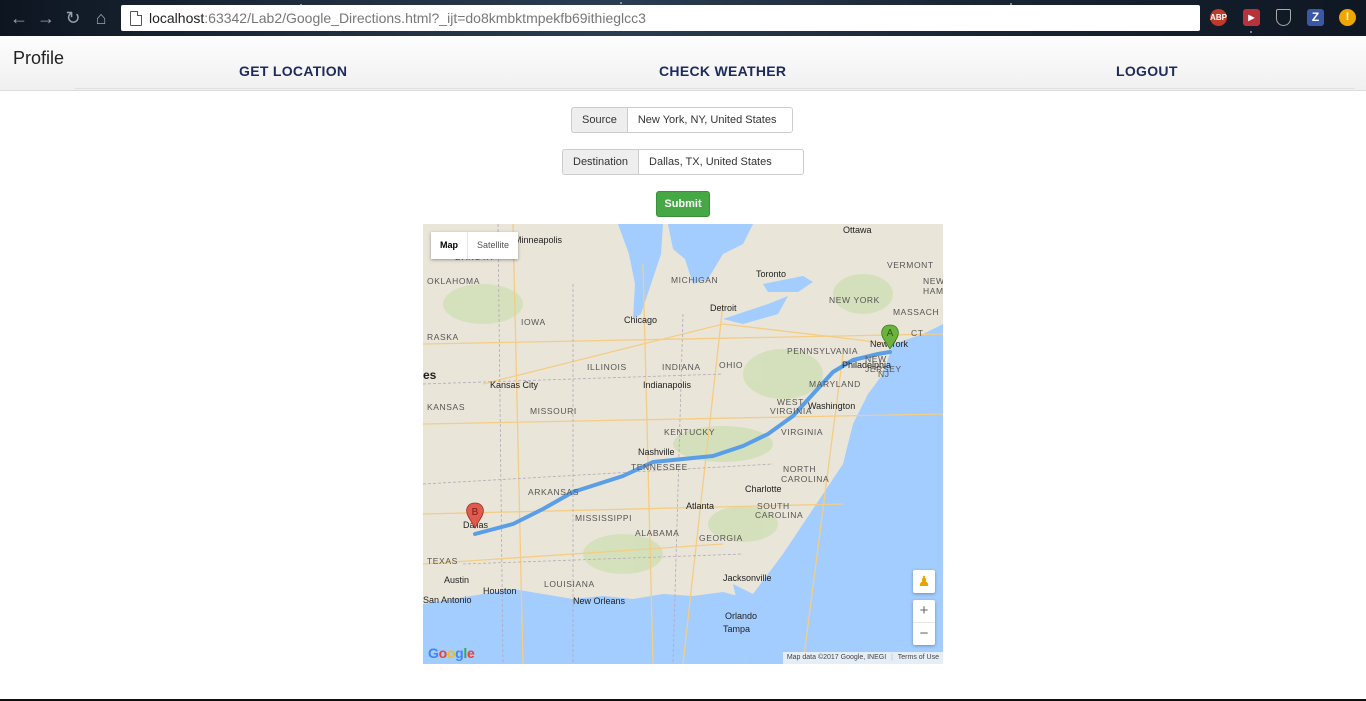  What do you see at coordinates (514, 385) in the screenshot?
I see `svg-text: Kansas City` at bounding box center [514, 385].